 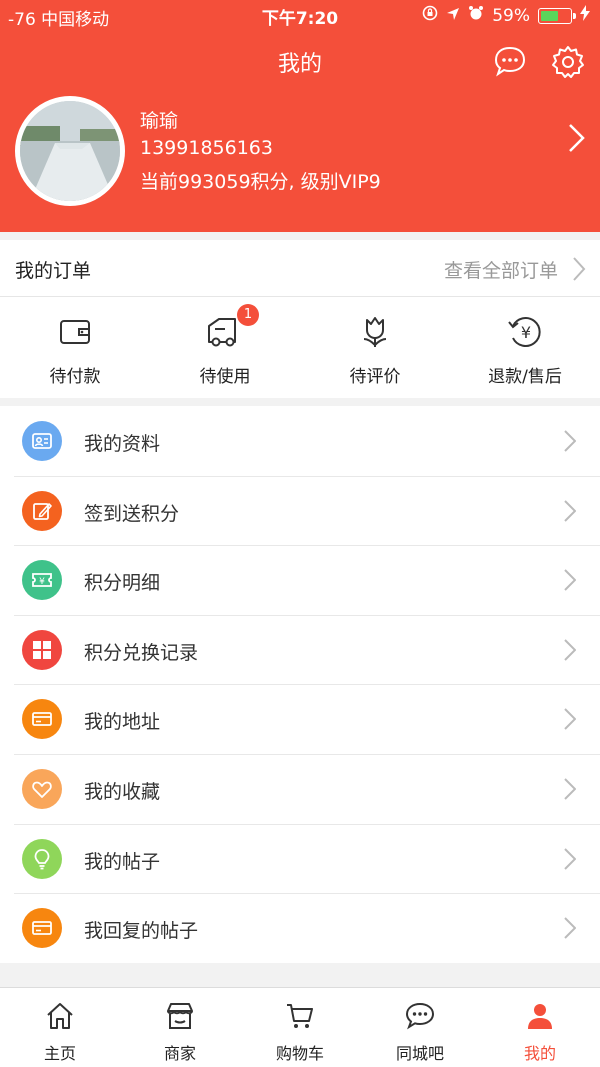 What do you see at coordinates (42, 510) in the screenshot?
I see `edit-icon` at bounding box center [42, 510].